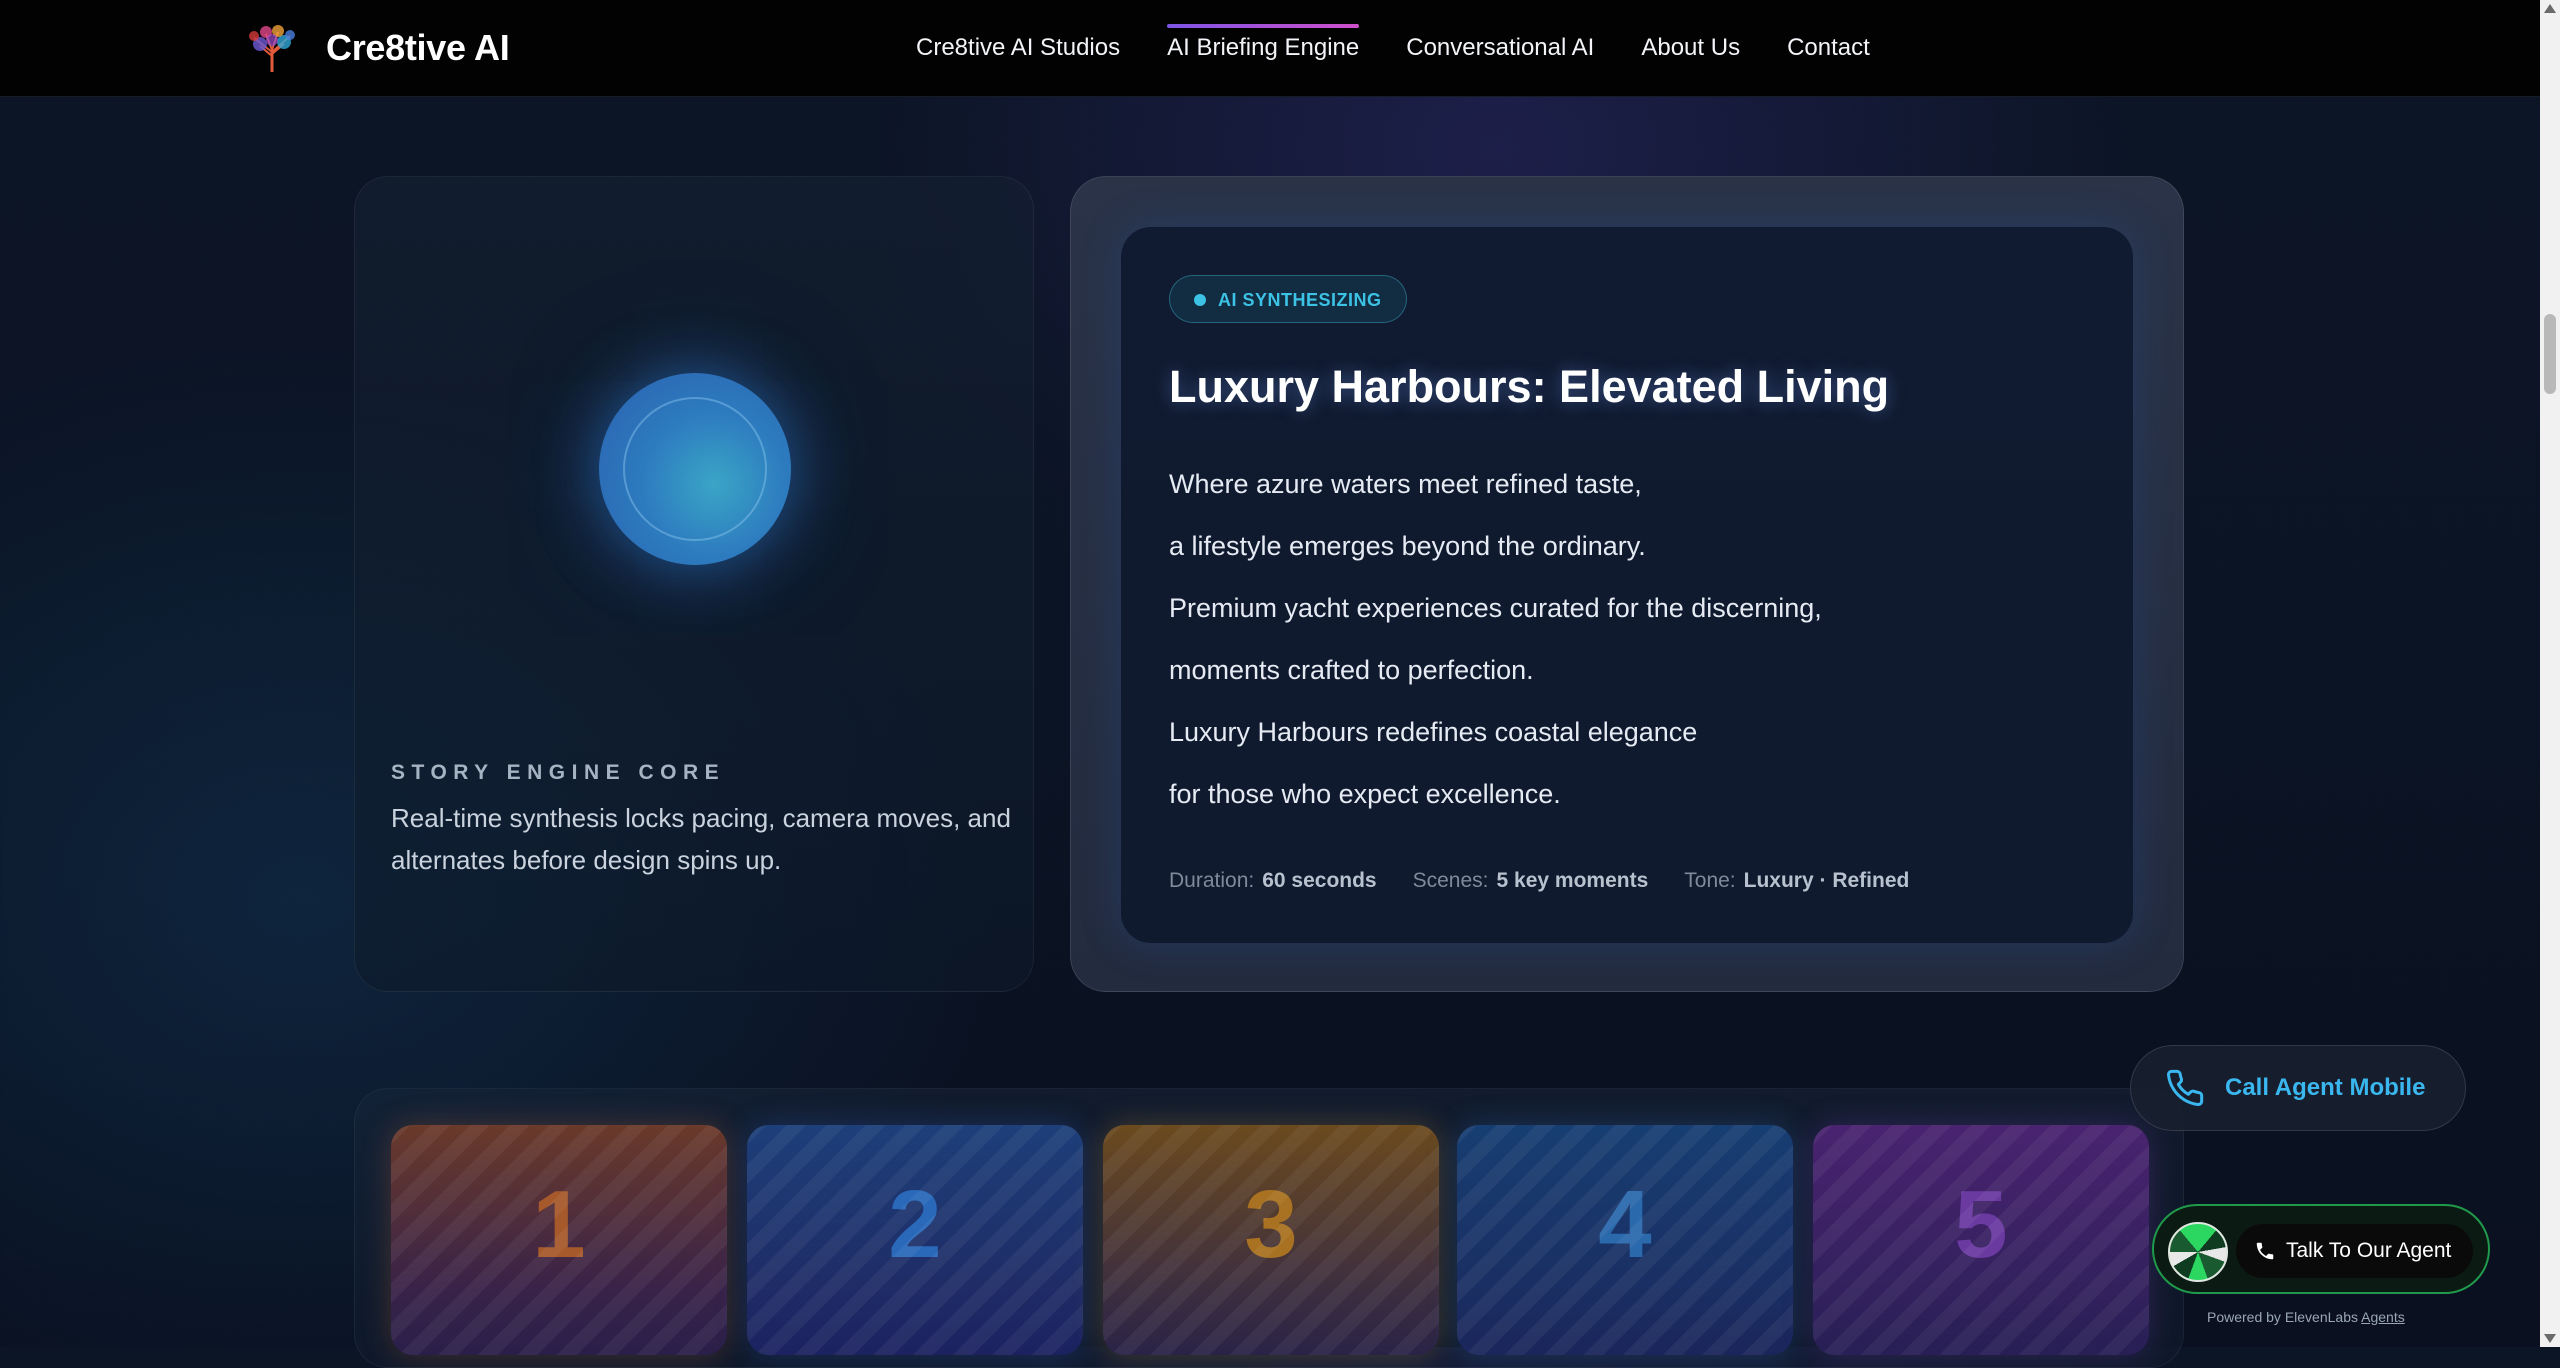 The width and height of the screenshot is (2560, 1368). Describe the element at coordinates (1828, 48) in the screenshot. I see `nav-item-contact: Contact` at that location.